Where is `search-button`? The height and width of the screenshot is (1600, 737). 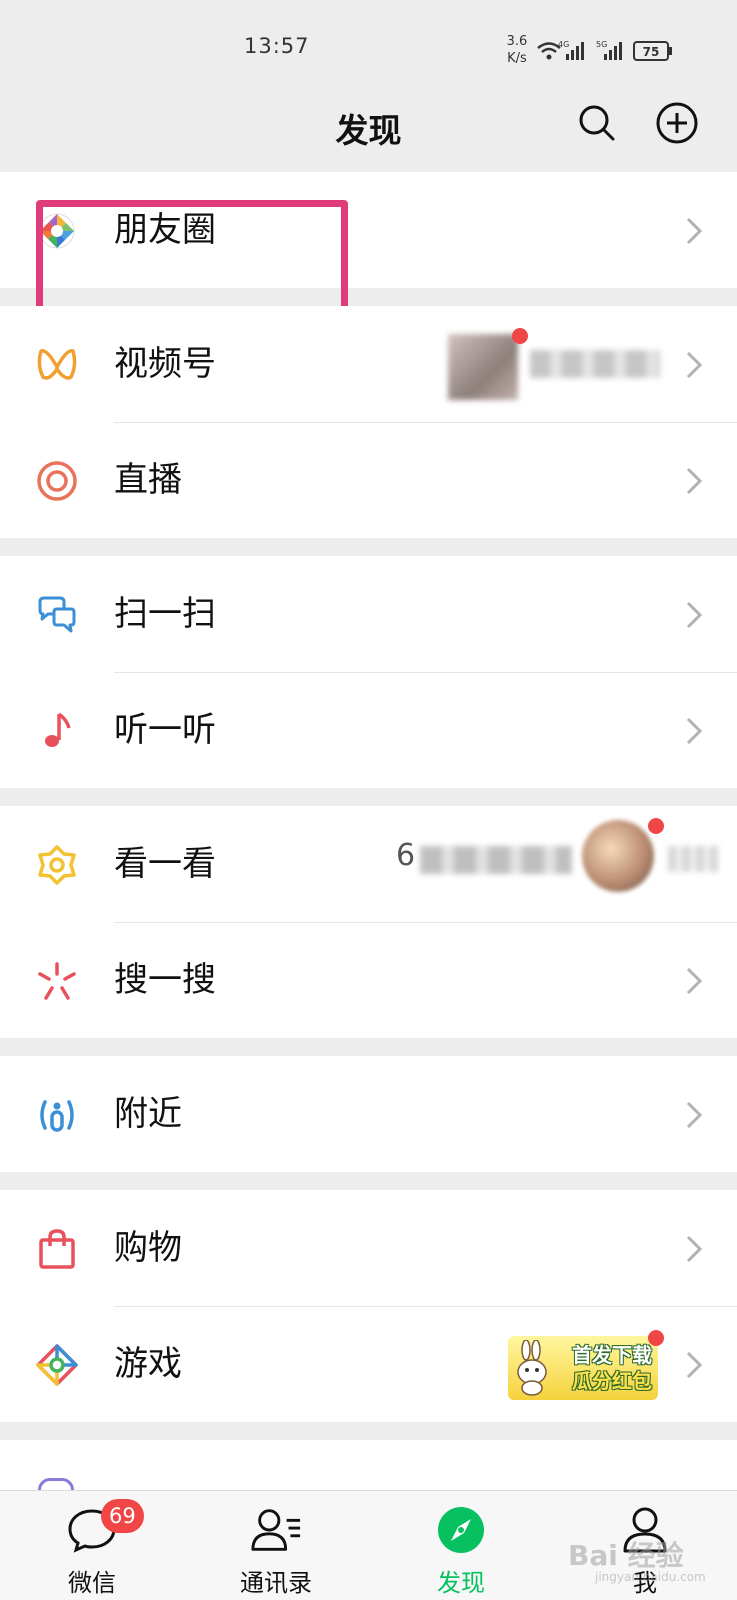
search-button is located at coordinates (597, 123).